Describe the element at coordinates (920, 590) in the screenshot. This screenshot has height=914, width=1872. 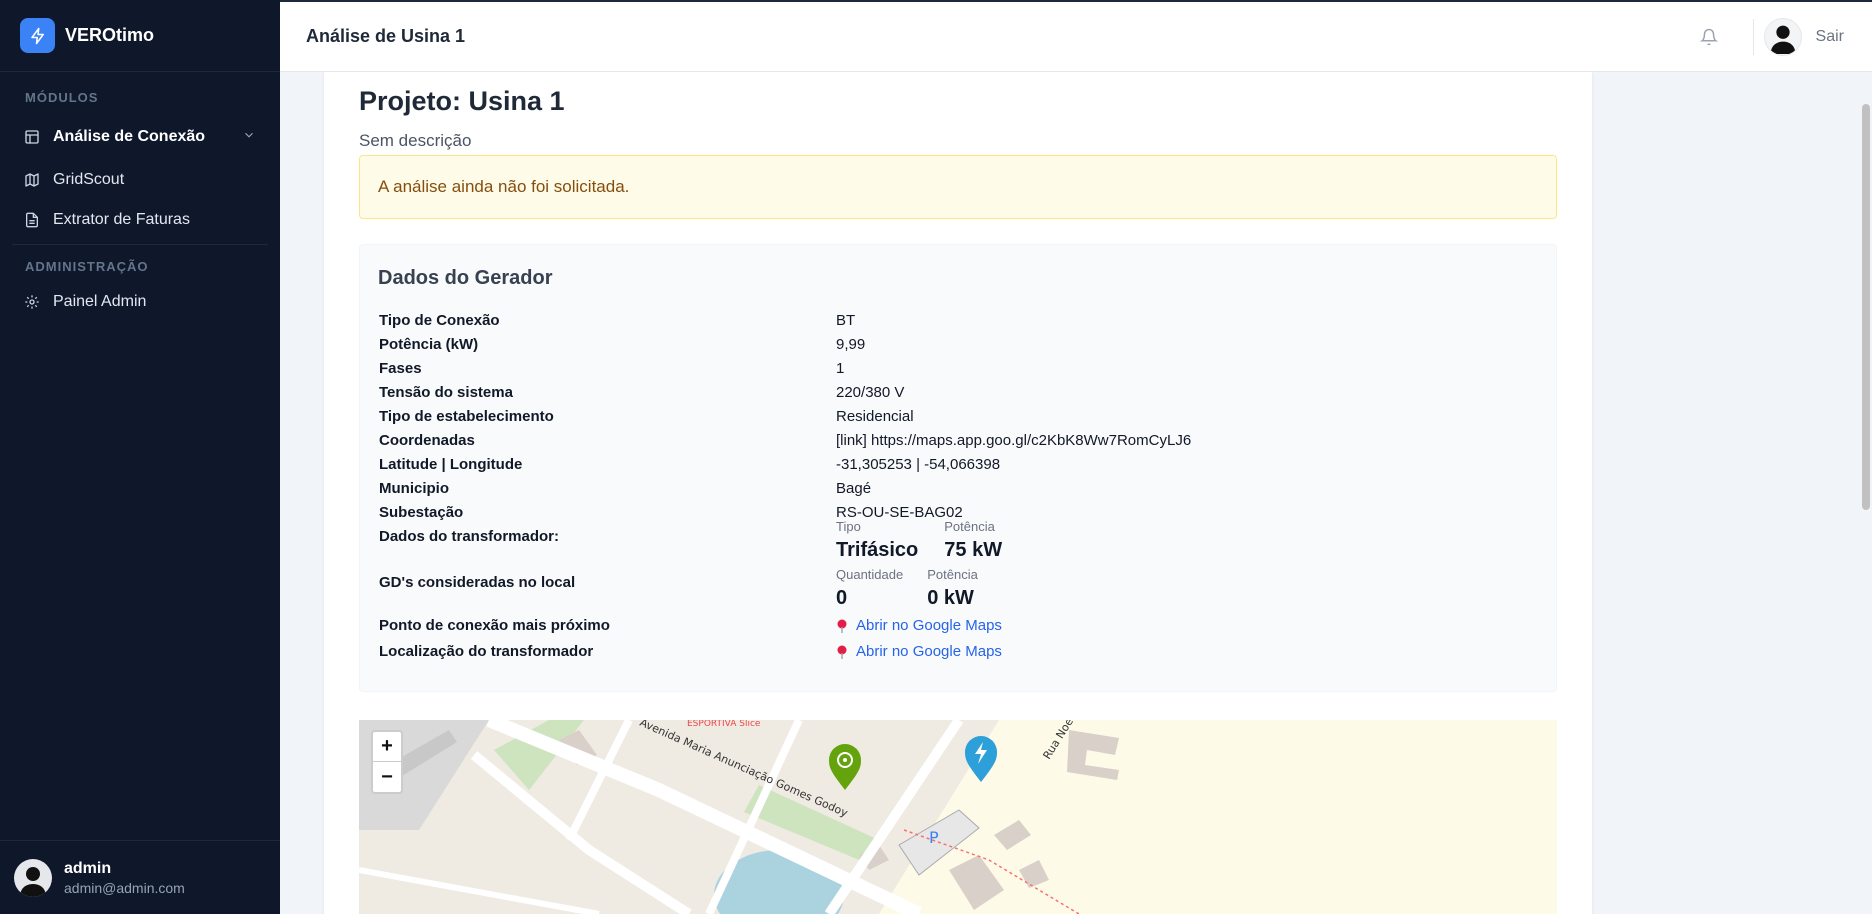
I see `gd-data: Quantidade 0 Potência 0 kW` at that location.